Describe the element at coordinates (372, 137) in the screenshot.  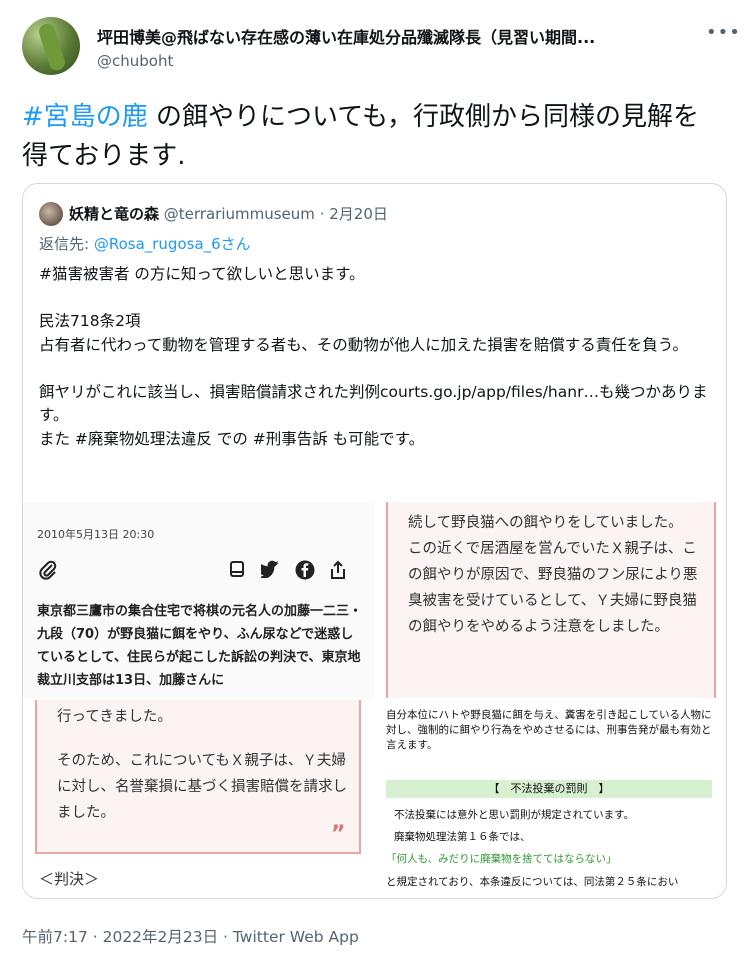
I see `tweet-text: #宮島の鹿 の餌やりについても，行政側から同様の見解を得ております.` at that location.